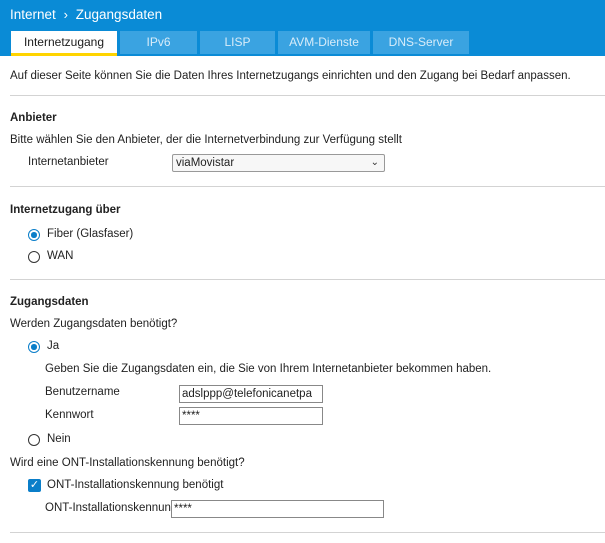 The height and width of the screenshot is (543, 605). I want to click on breadcrumb: Internet › Zugangsdaten, so click(86, 14).